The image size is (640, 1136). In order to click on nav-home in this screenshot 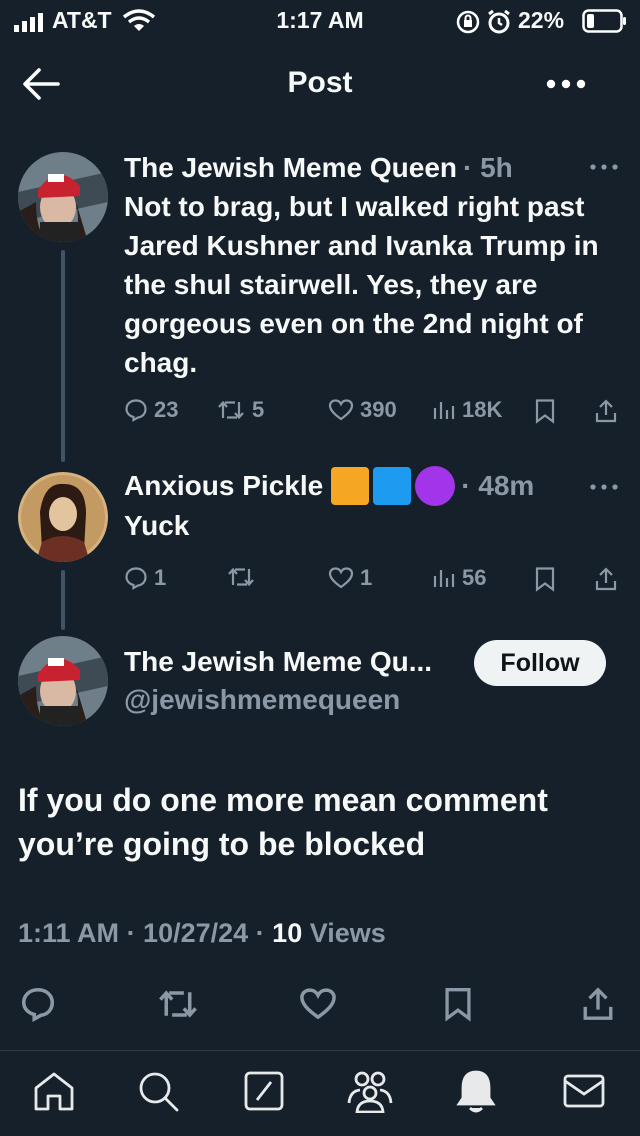, I will do `click(54, 1091)`.